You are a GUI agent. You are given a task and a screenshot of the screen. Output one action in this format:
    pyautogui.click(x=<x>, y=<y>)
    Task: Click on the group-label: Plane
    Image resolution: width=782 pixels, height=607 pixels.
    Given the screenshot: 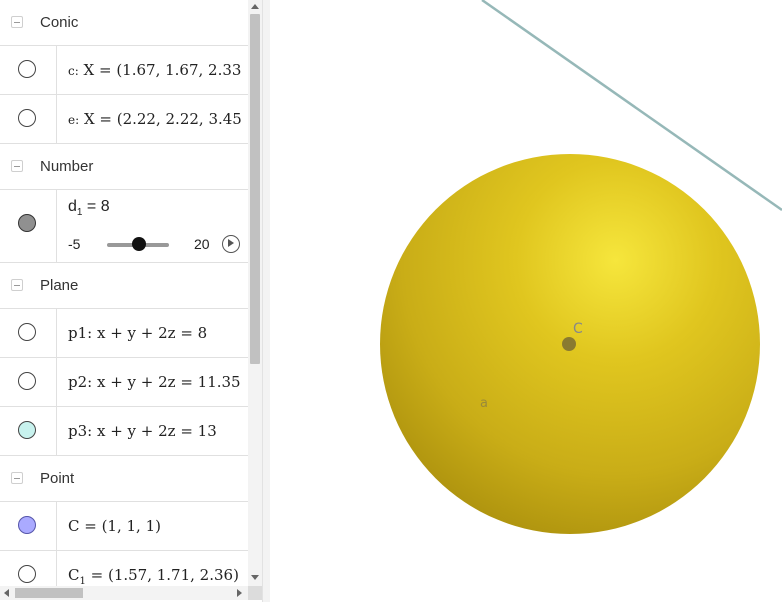 What is the action you would take?
    pyautogui.click(x=59, y=285)
    